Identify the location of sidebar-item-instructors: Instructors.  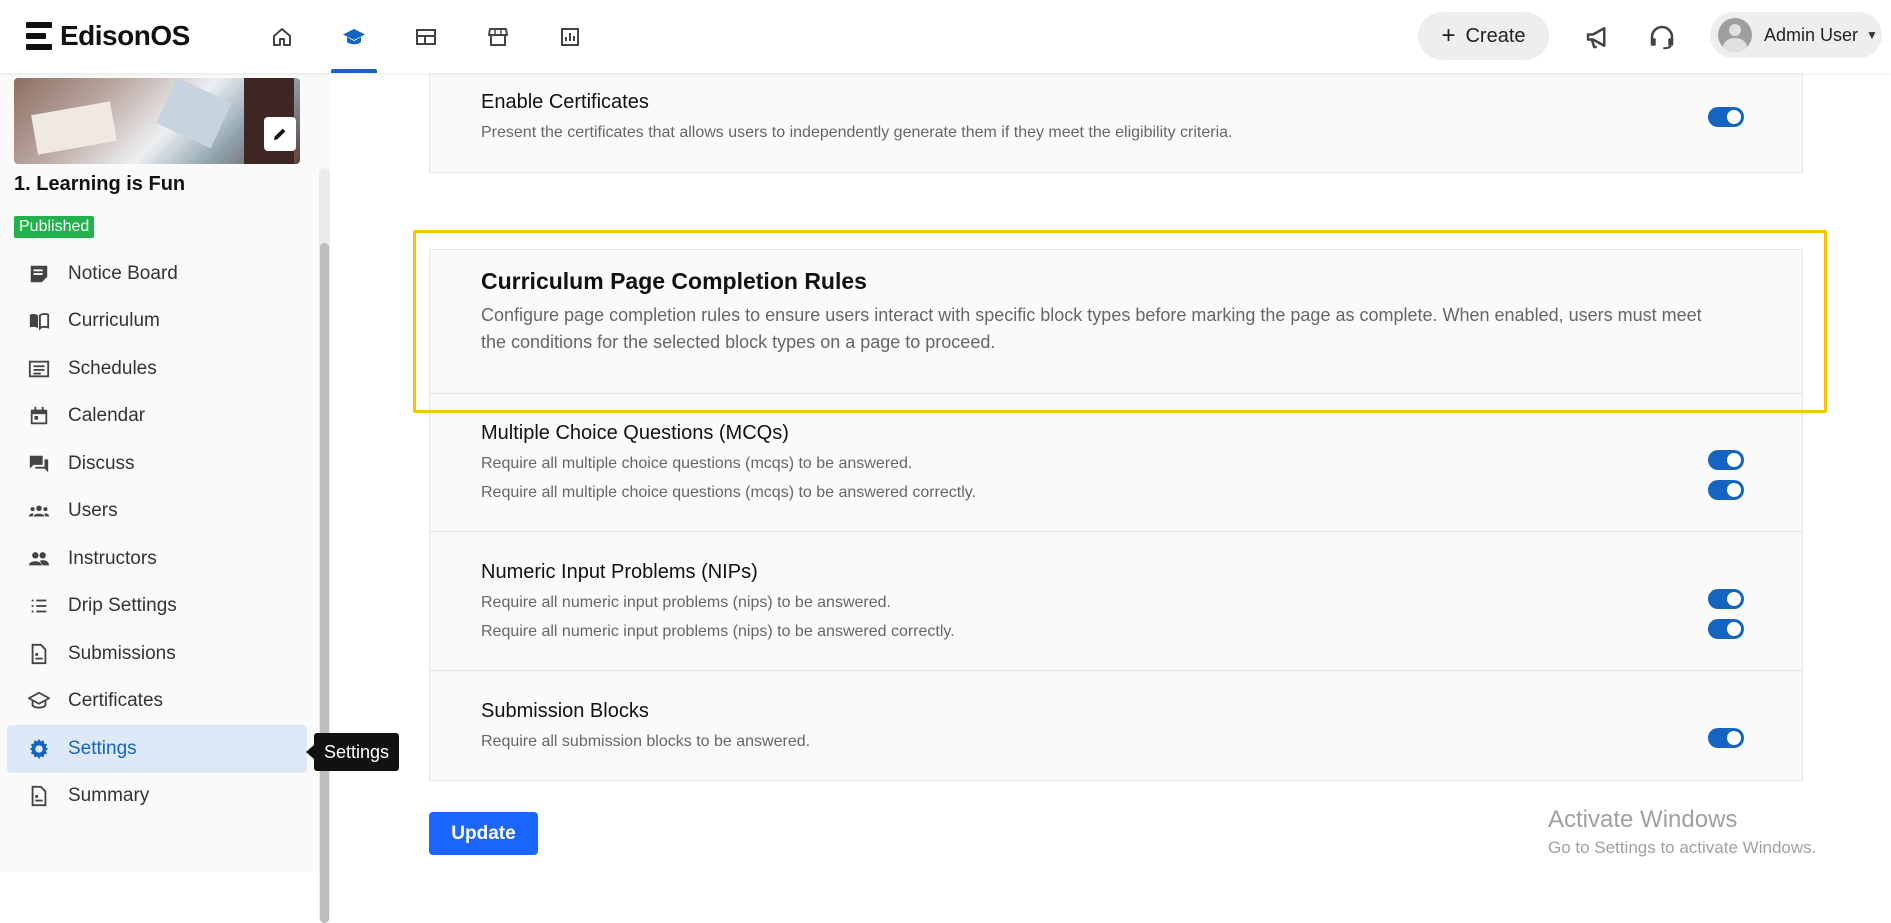
(157, 559).